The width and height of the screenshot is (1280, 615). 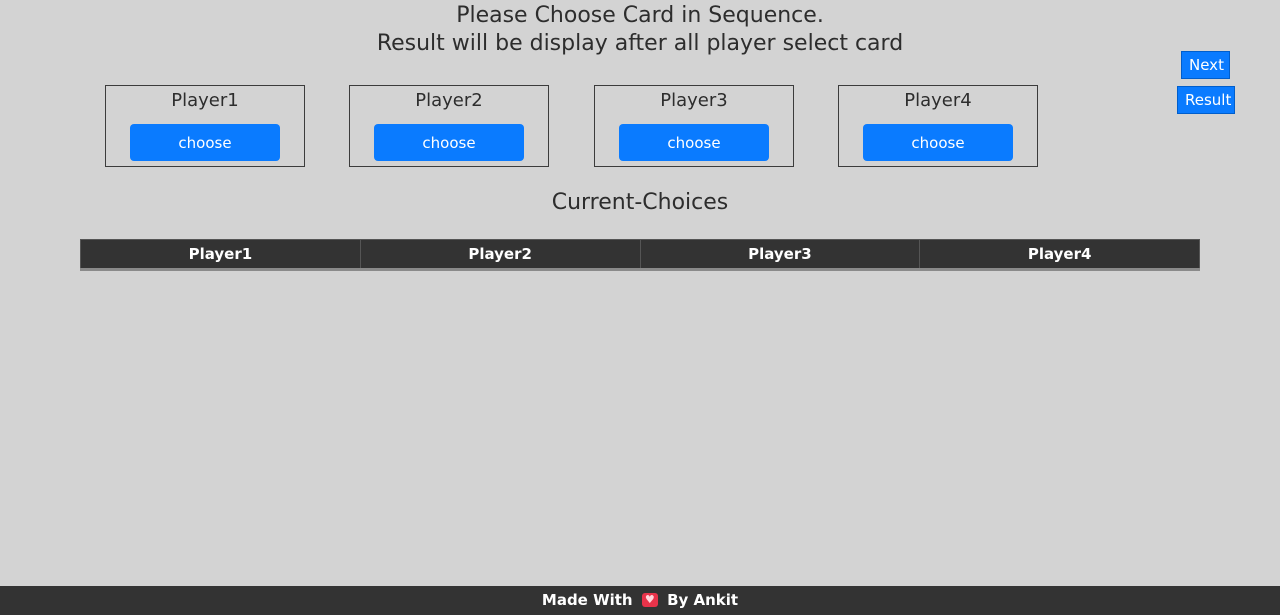 I want to click on footer: Made With By Ankit, so click(x=640, y=600).